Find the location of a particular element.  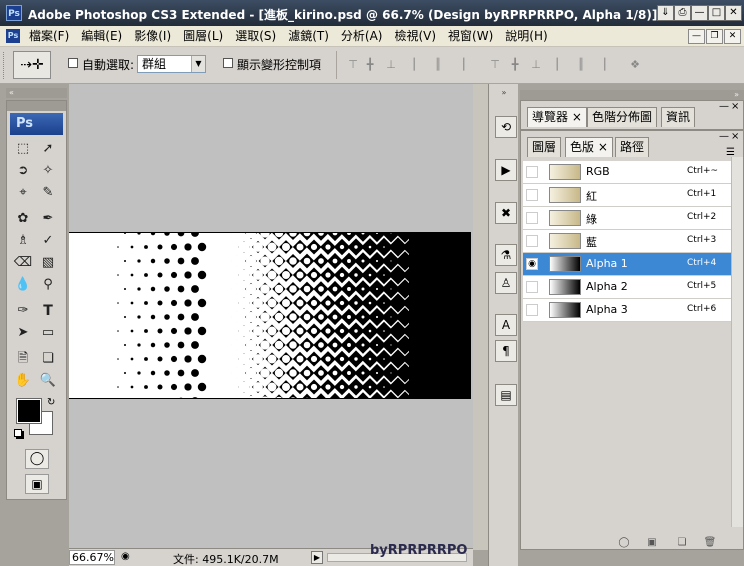

layer-comps-icon: ▤ is located at coordinates (506, 395).